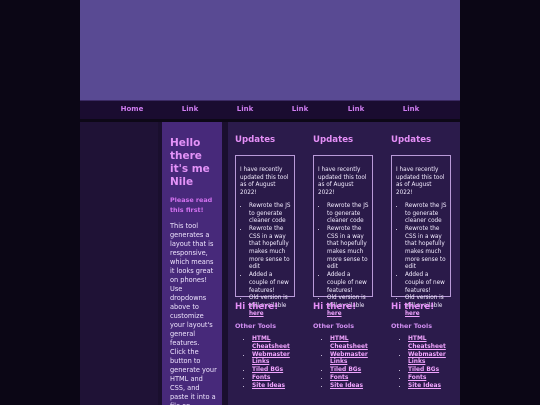 The height and width of the screenshot is (405, 540). I want to click on nav-link-4: Link, so click(300, 109).